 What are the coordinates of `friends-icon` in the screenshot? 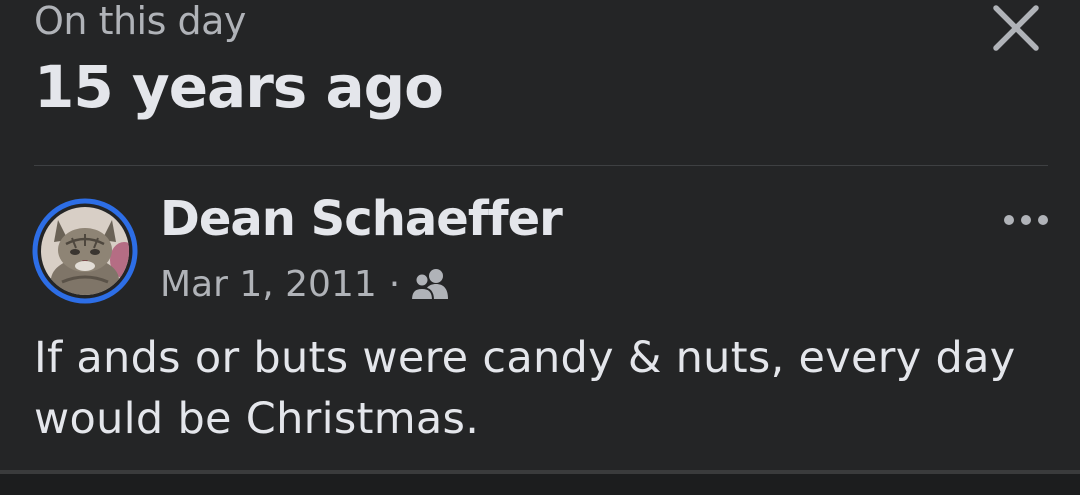 It's located at (430, 284).